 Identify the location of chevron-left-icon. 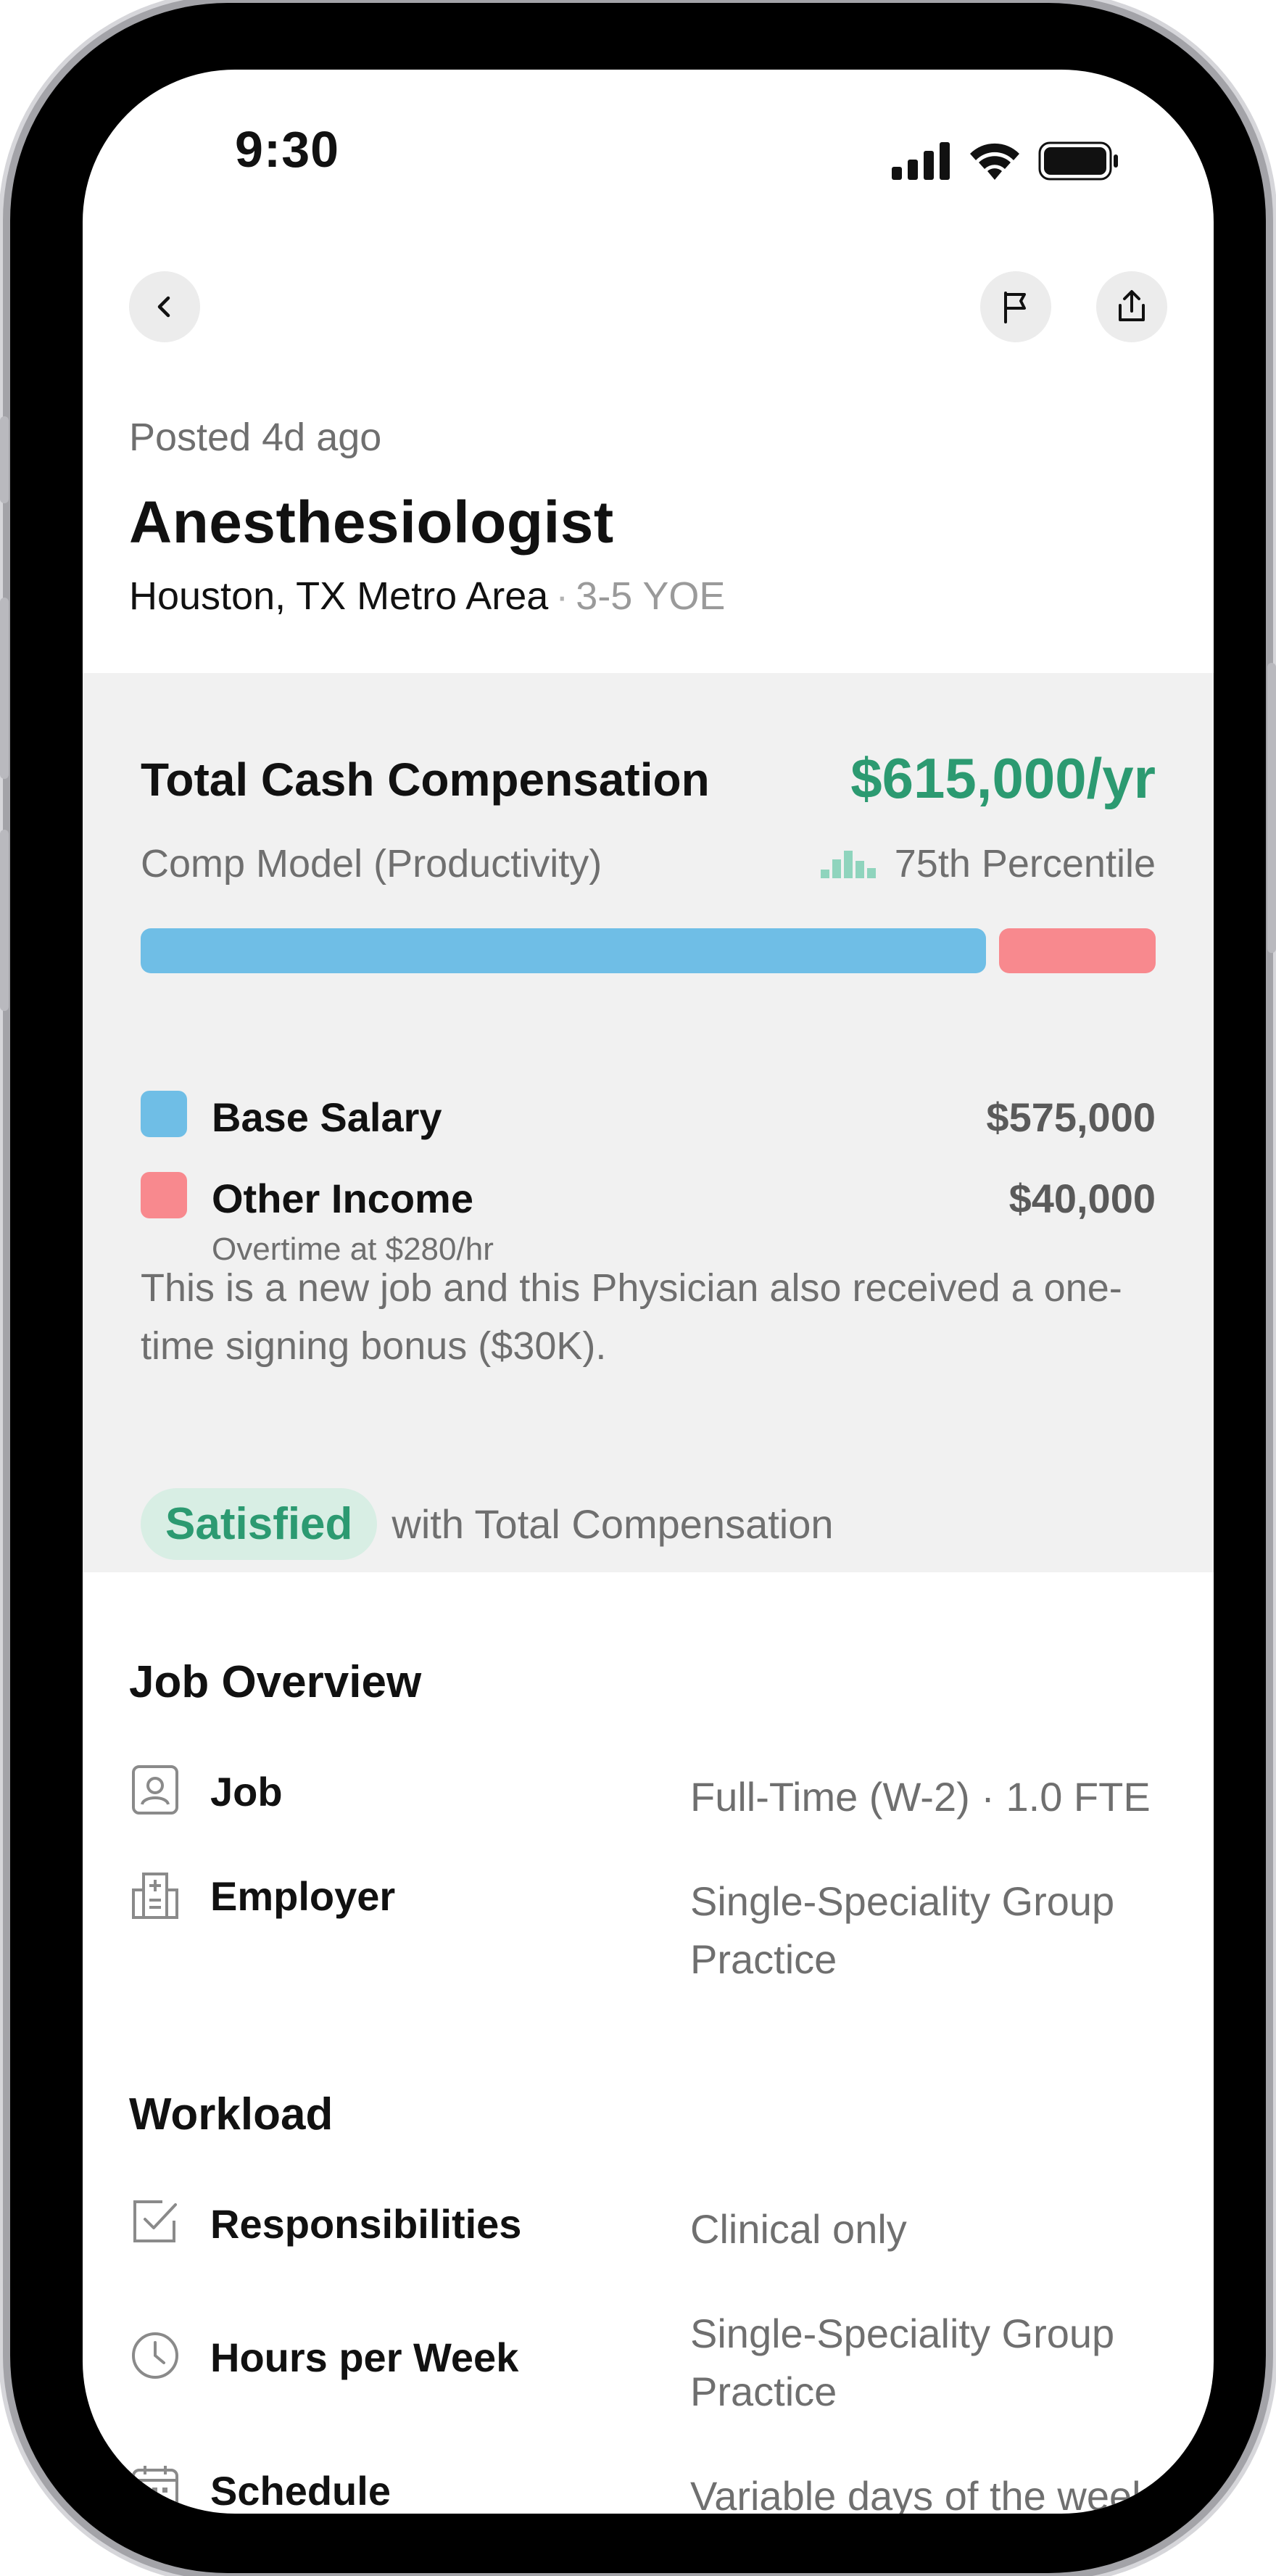
(163, 307).